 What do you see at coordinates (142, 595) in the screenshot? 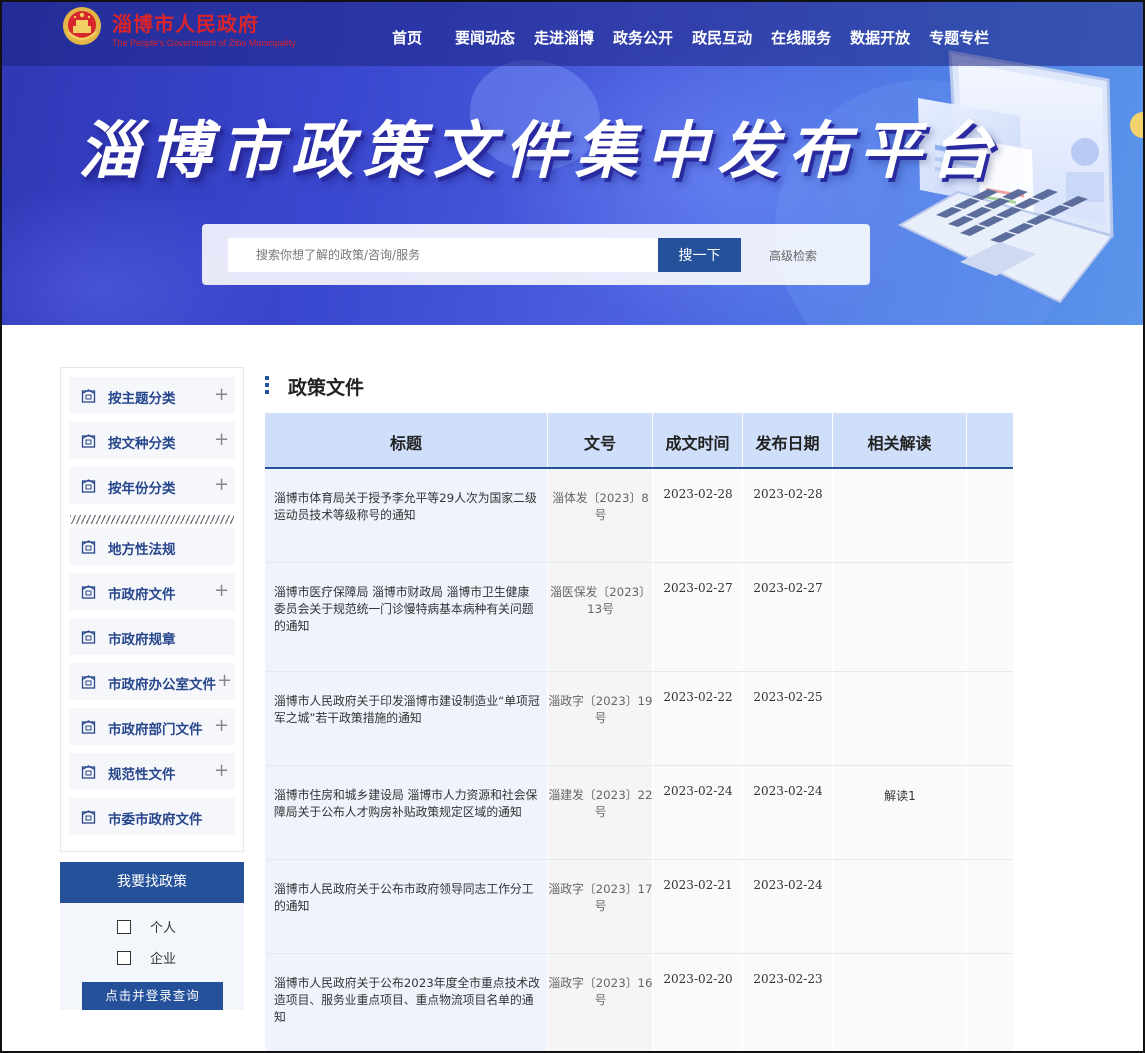
I see `sidebar-item-label: 市政府文件` at bounding box center [142, 595].